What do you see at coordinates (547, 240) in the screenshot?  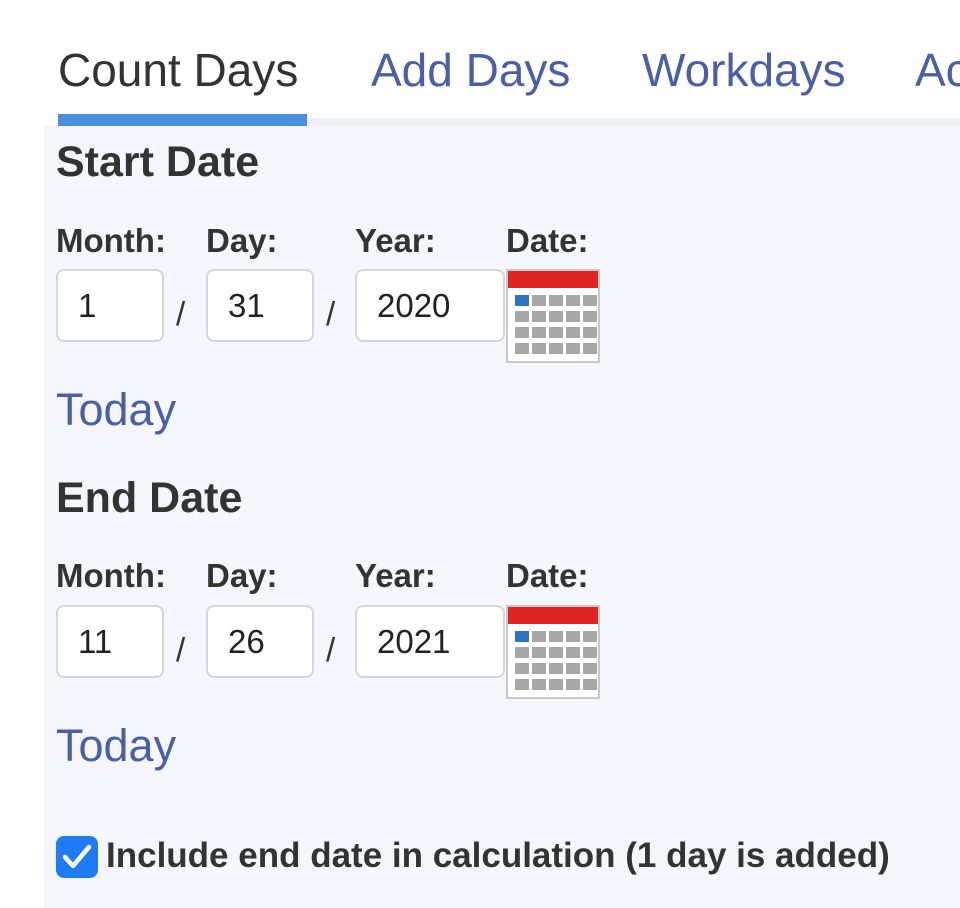 I see `start-date-label: Date:` at bounding box center [547, 240].